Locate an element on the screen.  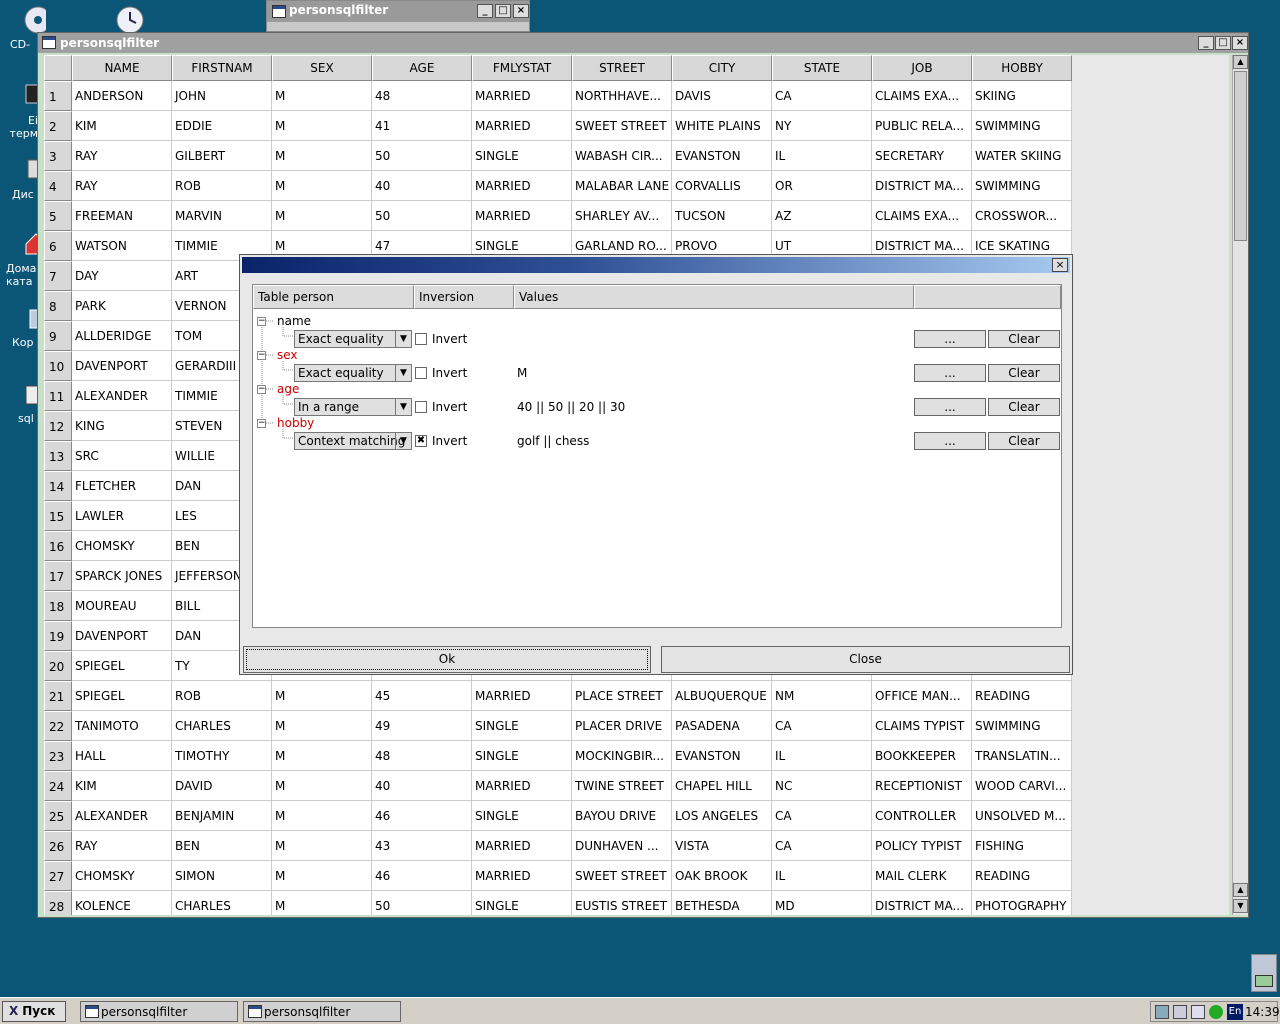
table-cell: 41 is located at coordinates (422, 126).